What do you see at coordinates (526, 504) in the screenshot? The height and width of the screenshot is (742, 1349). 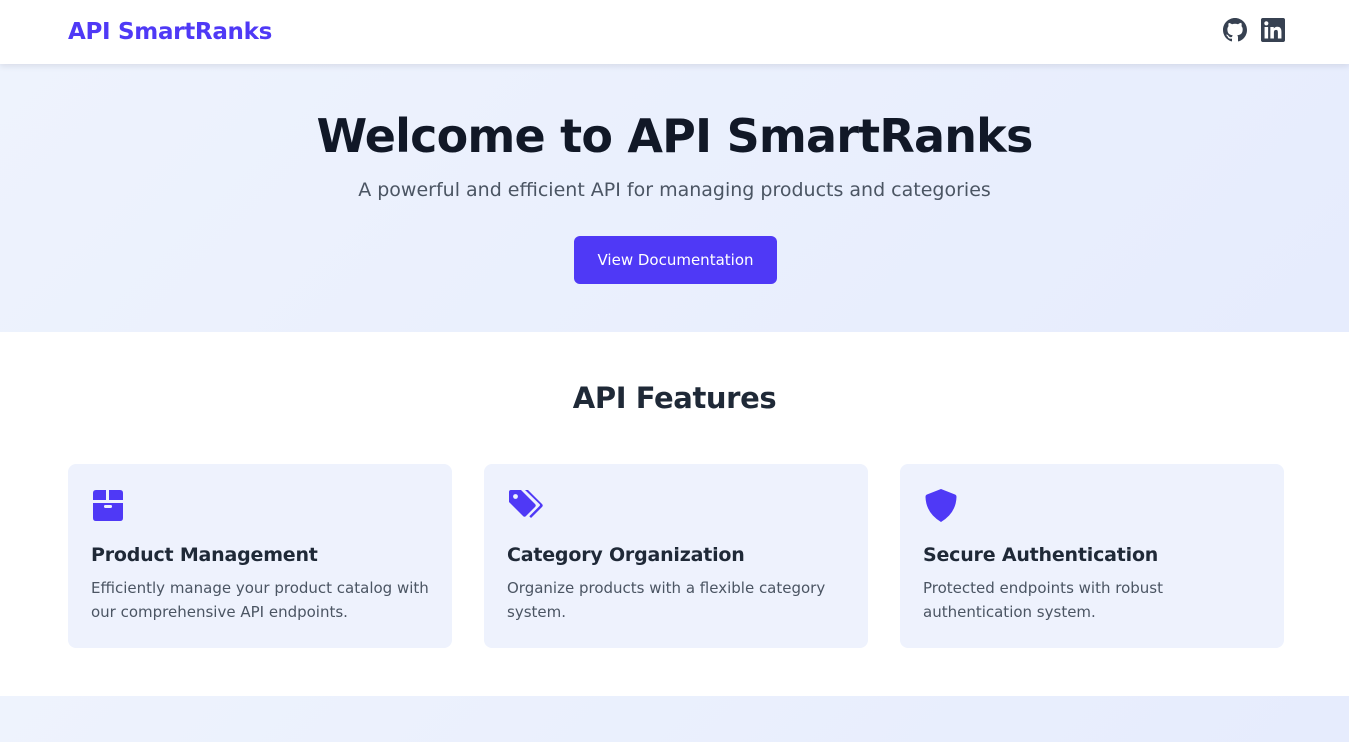 I see `tags-icon` at bounding box center [526, 504].